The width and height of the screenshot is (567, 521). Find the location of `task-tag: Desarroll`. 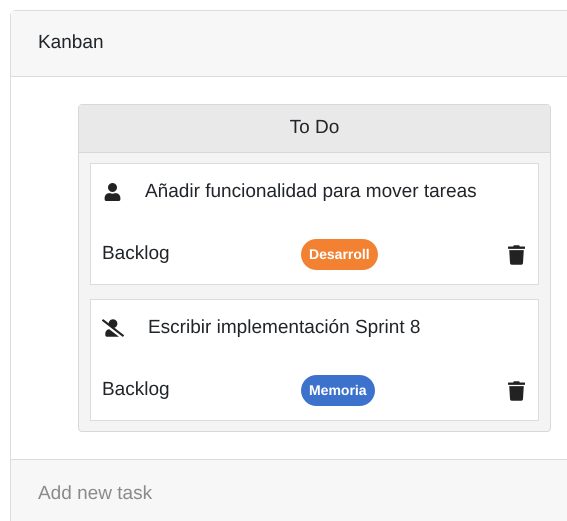

task-tag: Desarroll is located at coordinates (339, 254).